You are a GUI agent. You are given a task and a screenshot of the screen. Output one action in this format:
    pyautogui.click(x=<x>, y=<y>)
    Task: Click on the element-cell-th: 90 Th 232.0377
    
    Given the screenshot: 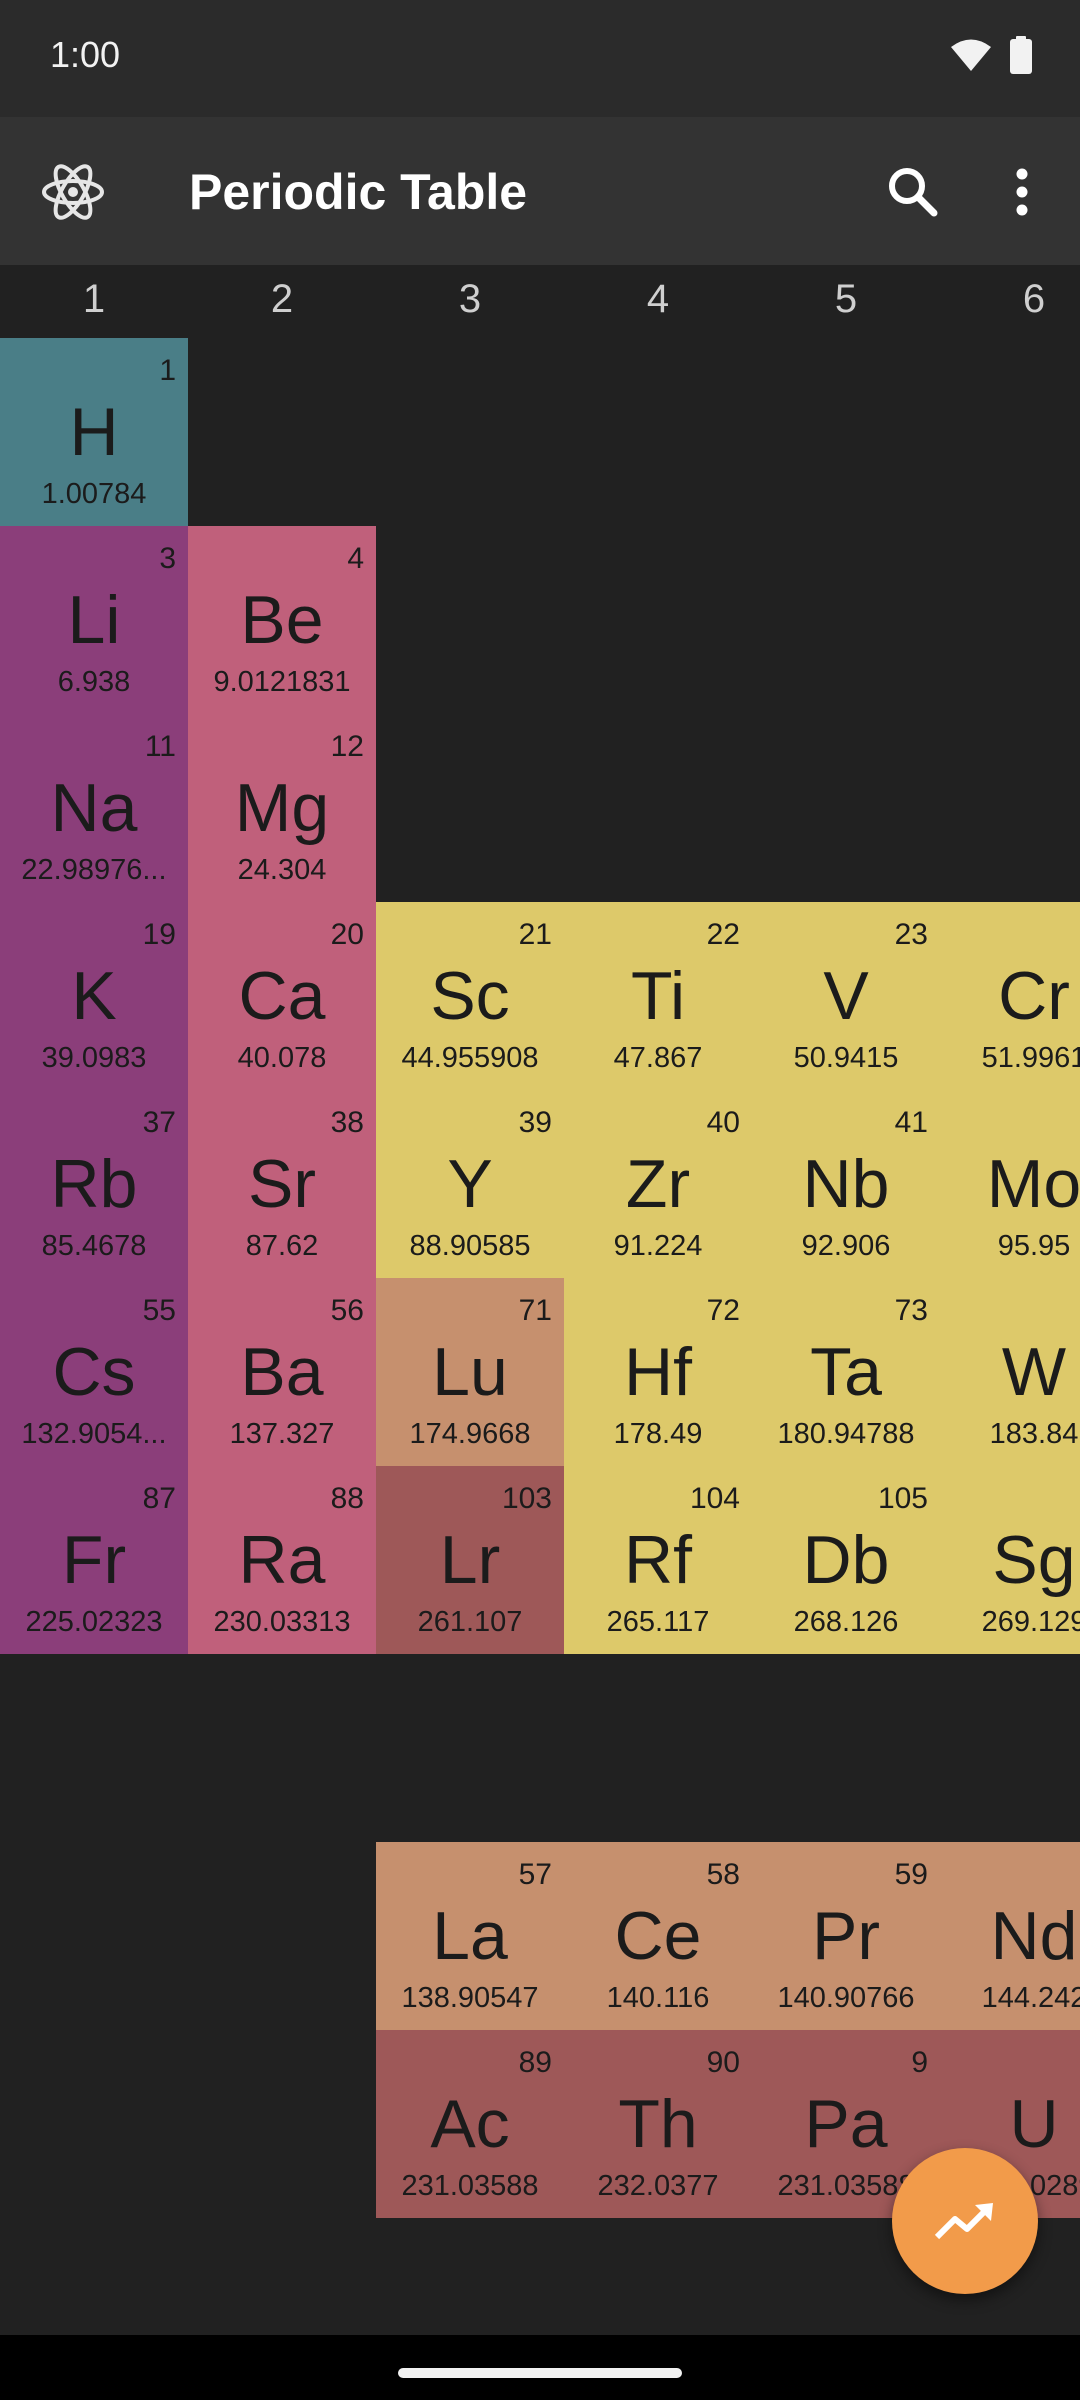 What is the action you would take?
    pyautogui.click(x=658, y=2124)
    